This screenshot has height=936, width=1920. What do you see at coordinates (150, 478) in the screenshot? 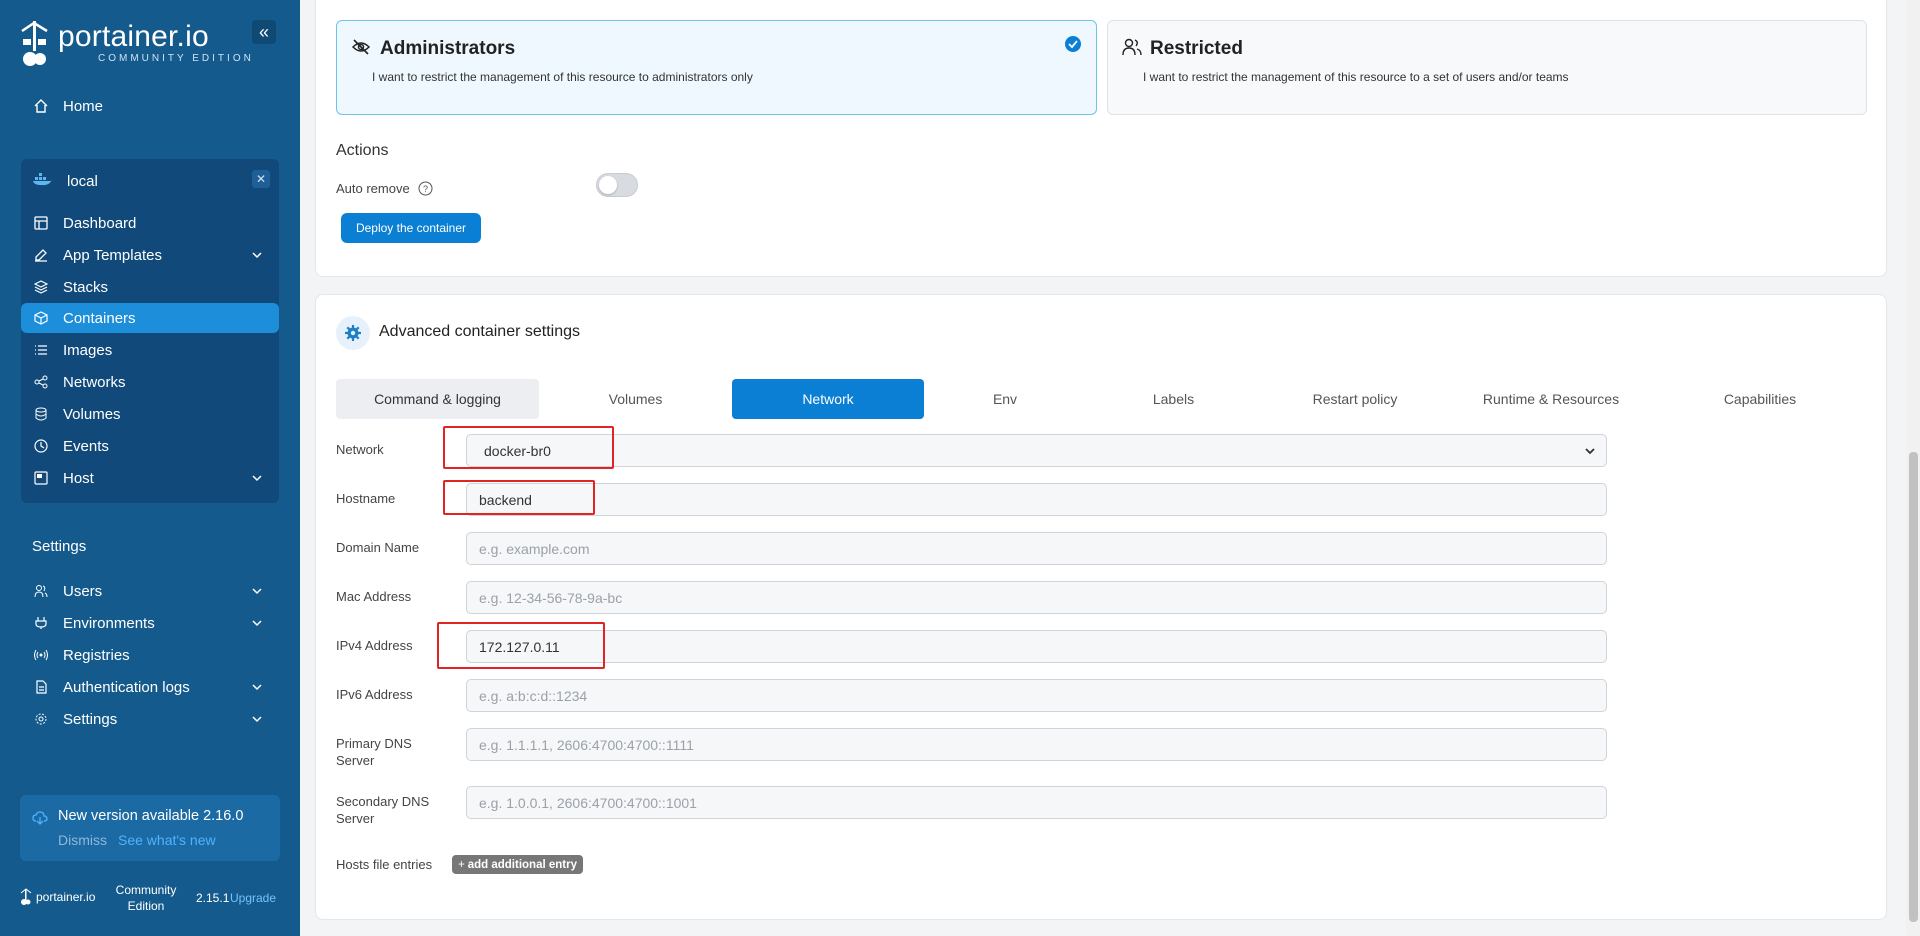
I see `sidebar-item-host: Host` at bounding box center [150, 478].